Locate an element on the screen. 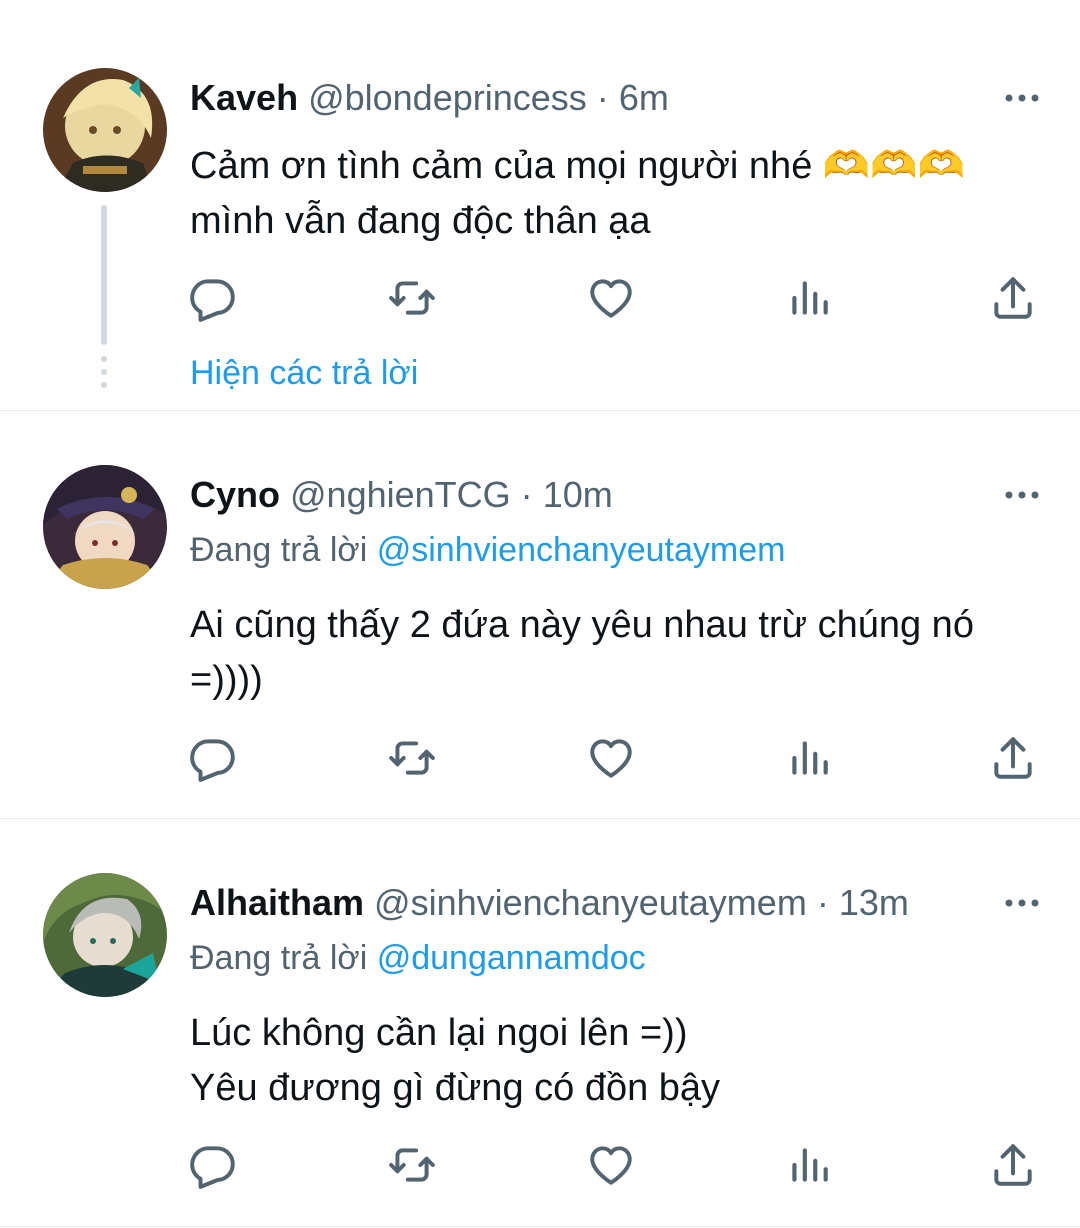  handle: @blondeprincess is located at coordinates (447, 97).